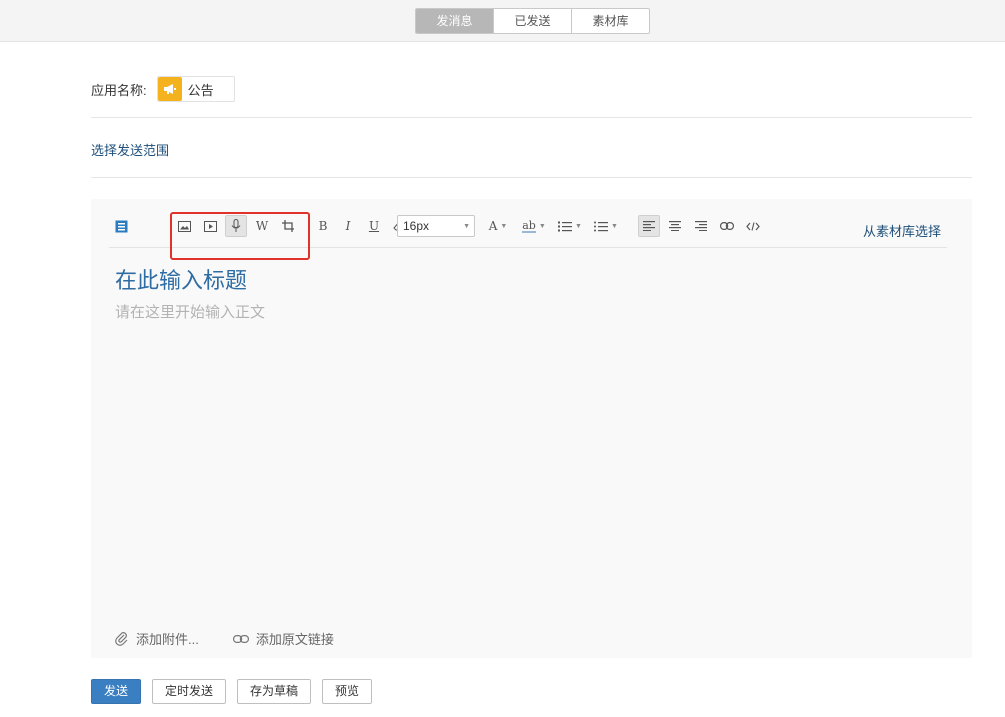  Describe the element at coordinates (116, 691) in the screenshot. I see `send-button: 发送` at that location.